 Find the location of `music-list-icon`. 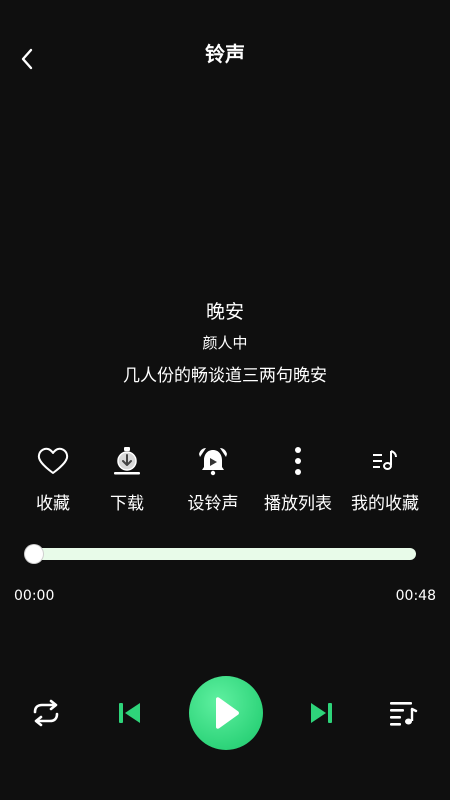

music-list-icon is located at coordinates (385, 460).